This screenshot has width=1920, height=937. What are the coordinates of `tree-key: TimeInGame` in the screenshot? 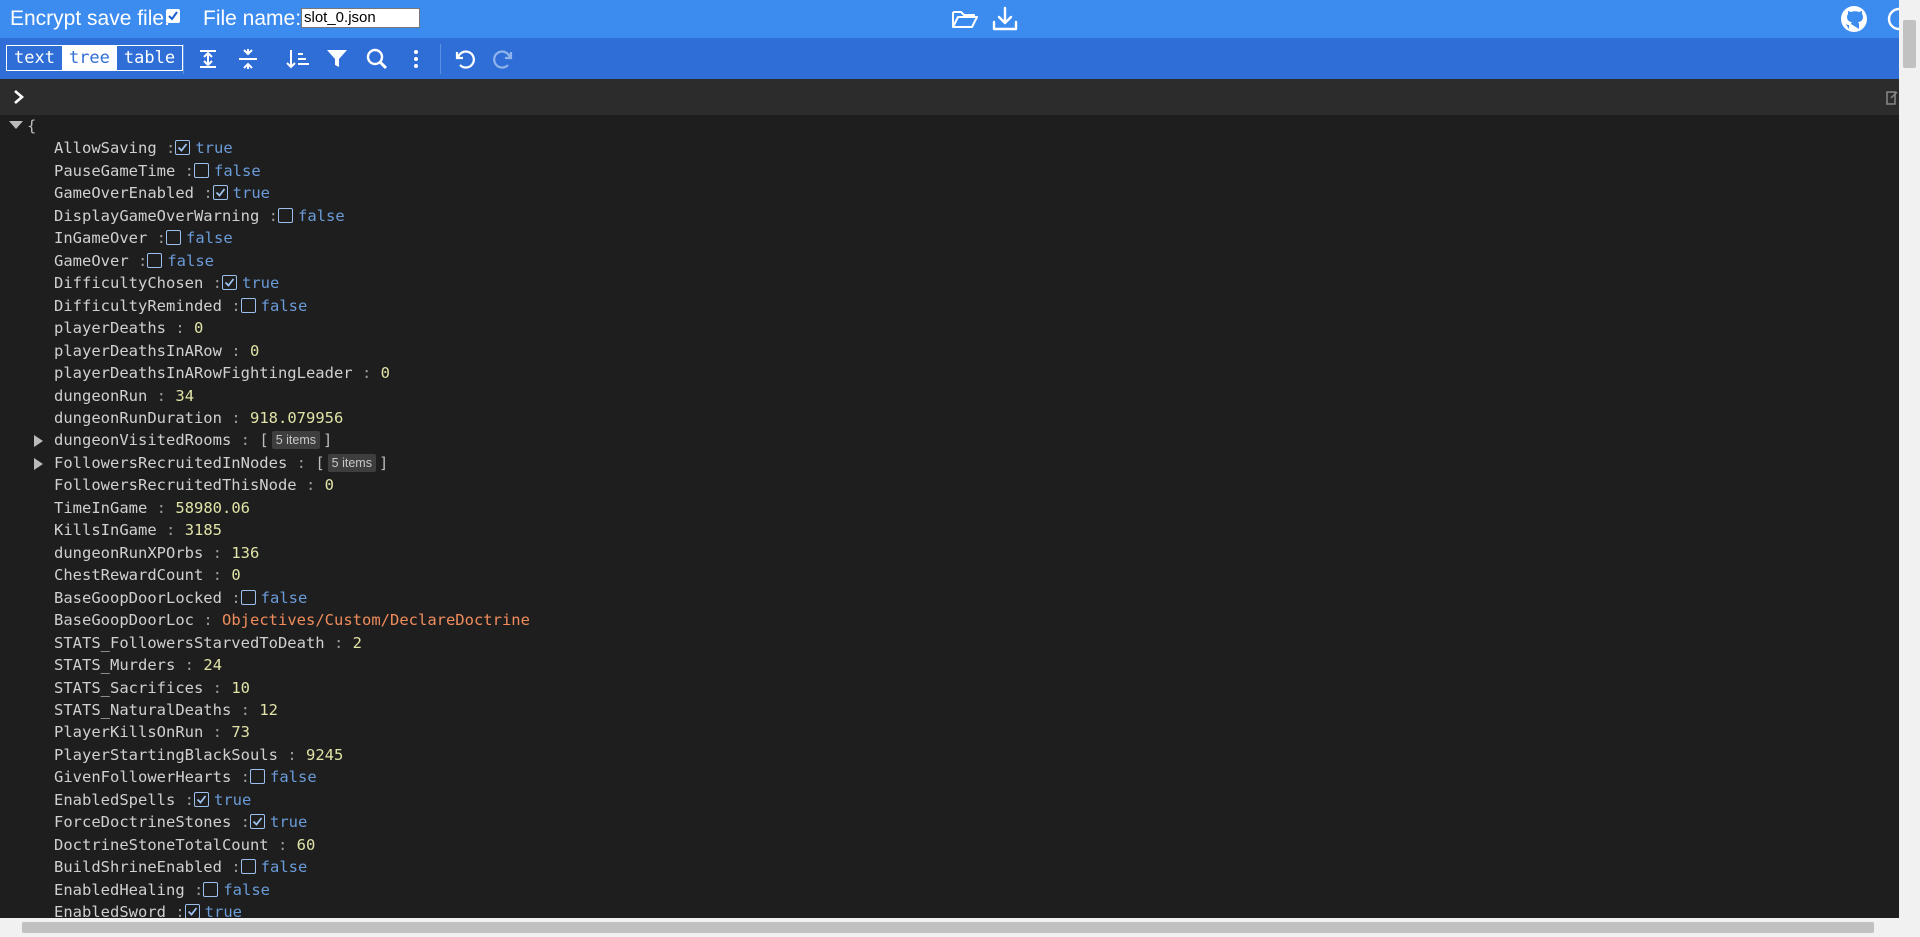 It's located at (100, 508).